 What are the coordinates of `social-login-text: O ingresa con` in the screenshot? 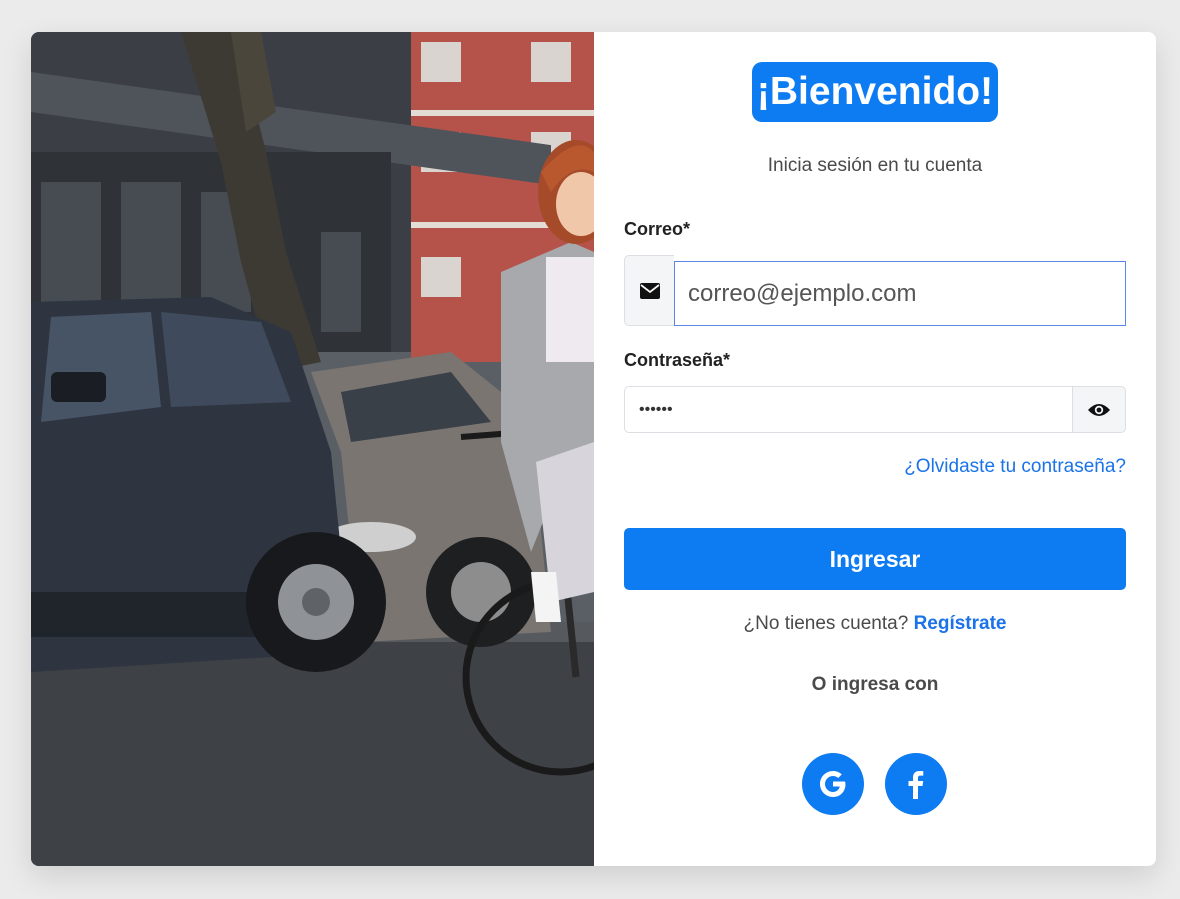 It's located at (875, 684).